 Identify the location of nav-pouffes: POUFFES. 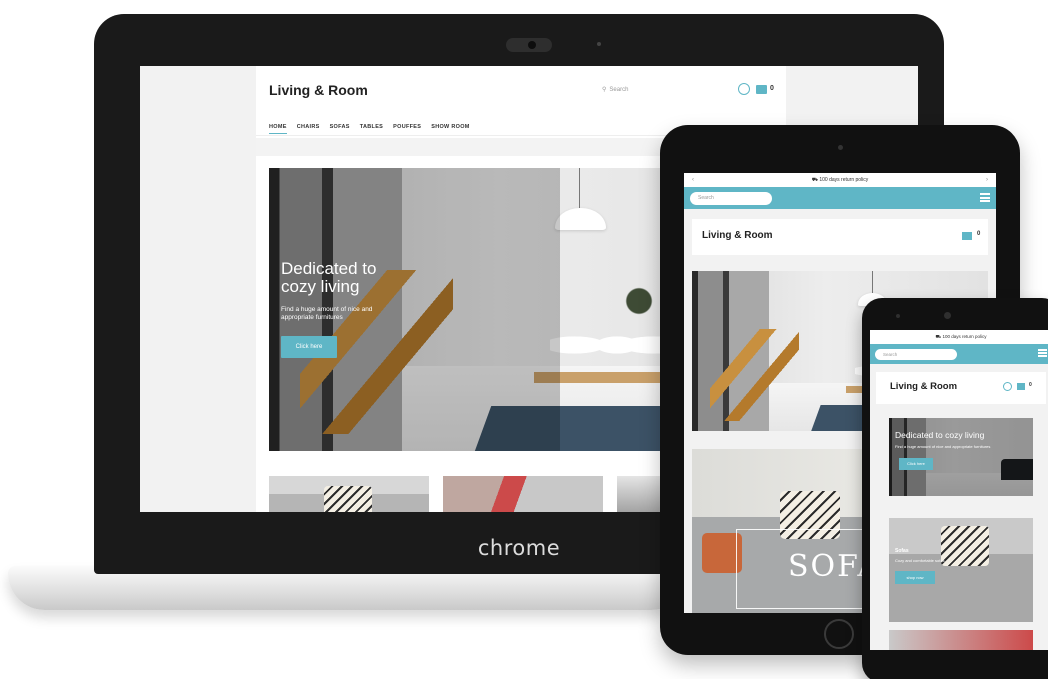
(407, 129).